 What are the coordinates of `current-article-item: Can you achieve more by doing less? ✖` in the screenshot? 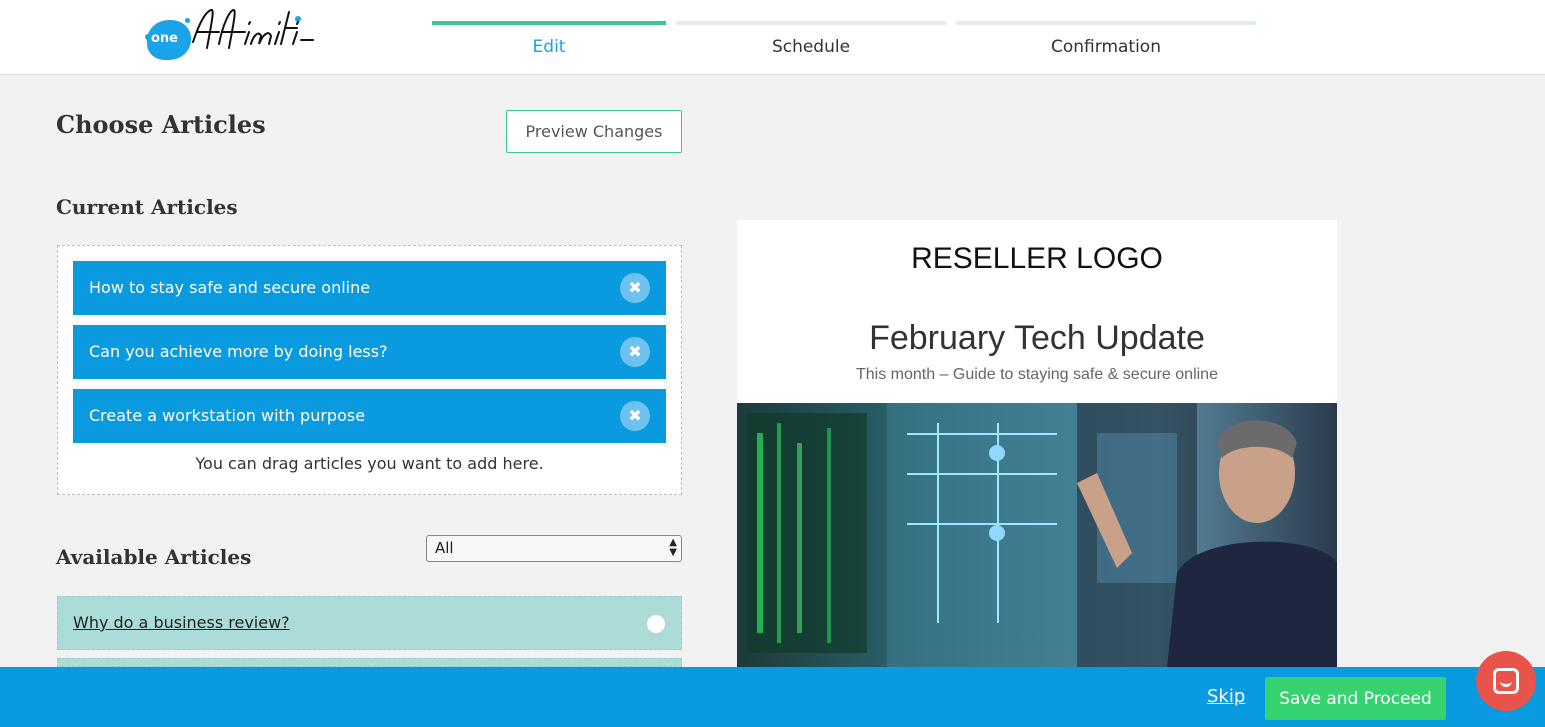 It's located at (369, 352).